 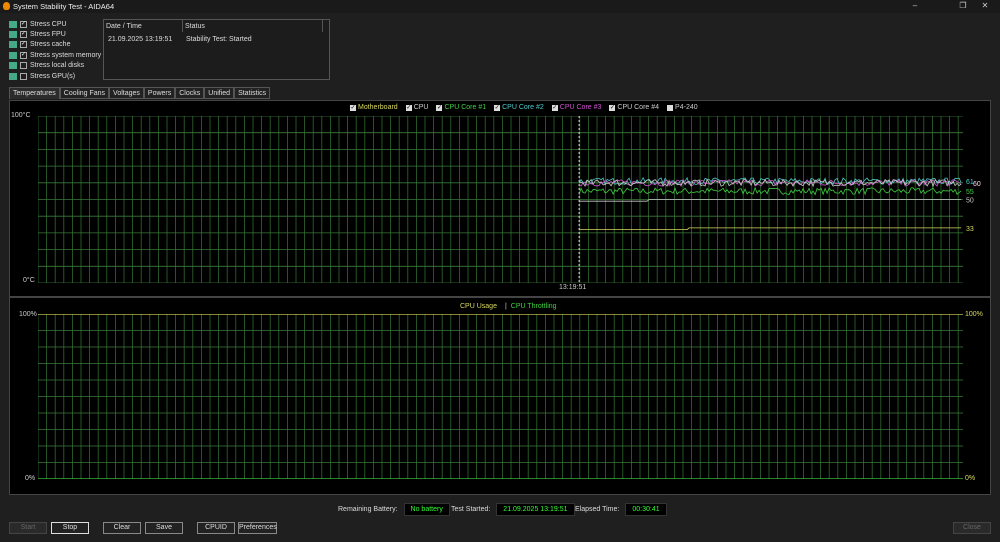 I want to click on window-title: System Stability Test - AIDA64, so click(x=64, y=6).